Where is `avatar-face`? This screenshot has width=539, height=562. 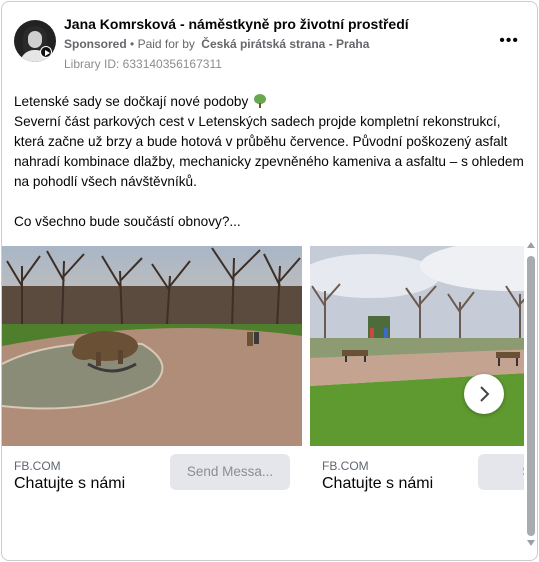 avatar-face is located at coordinates (35, 39).